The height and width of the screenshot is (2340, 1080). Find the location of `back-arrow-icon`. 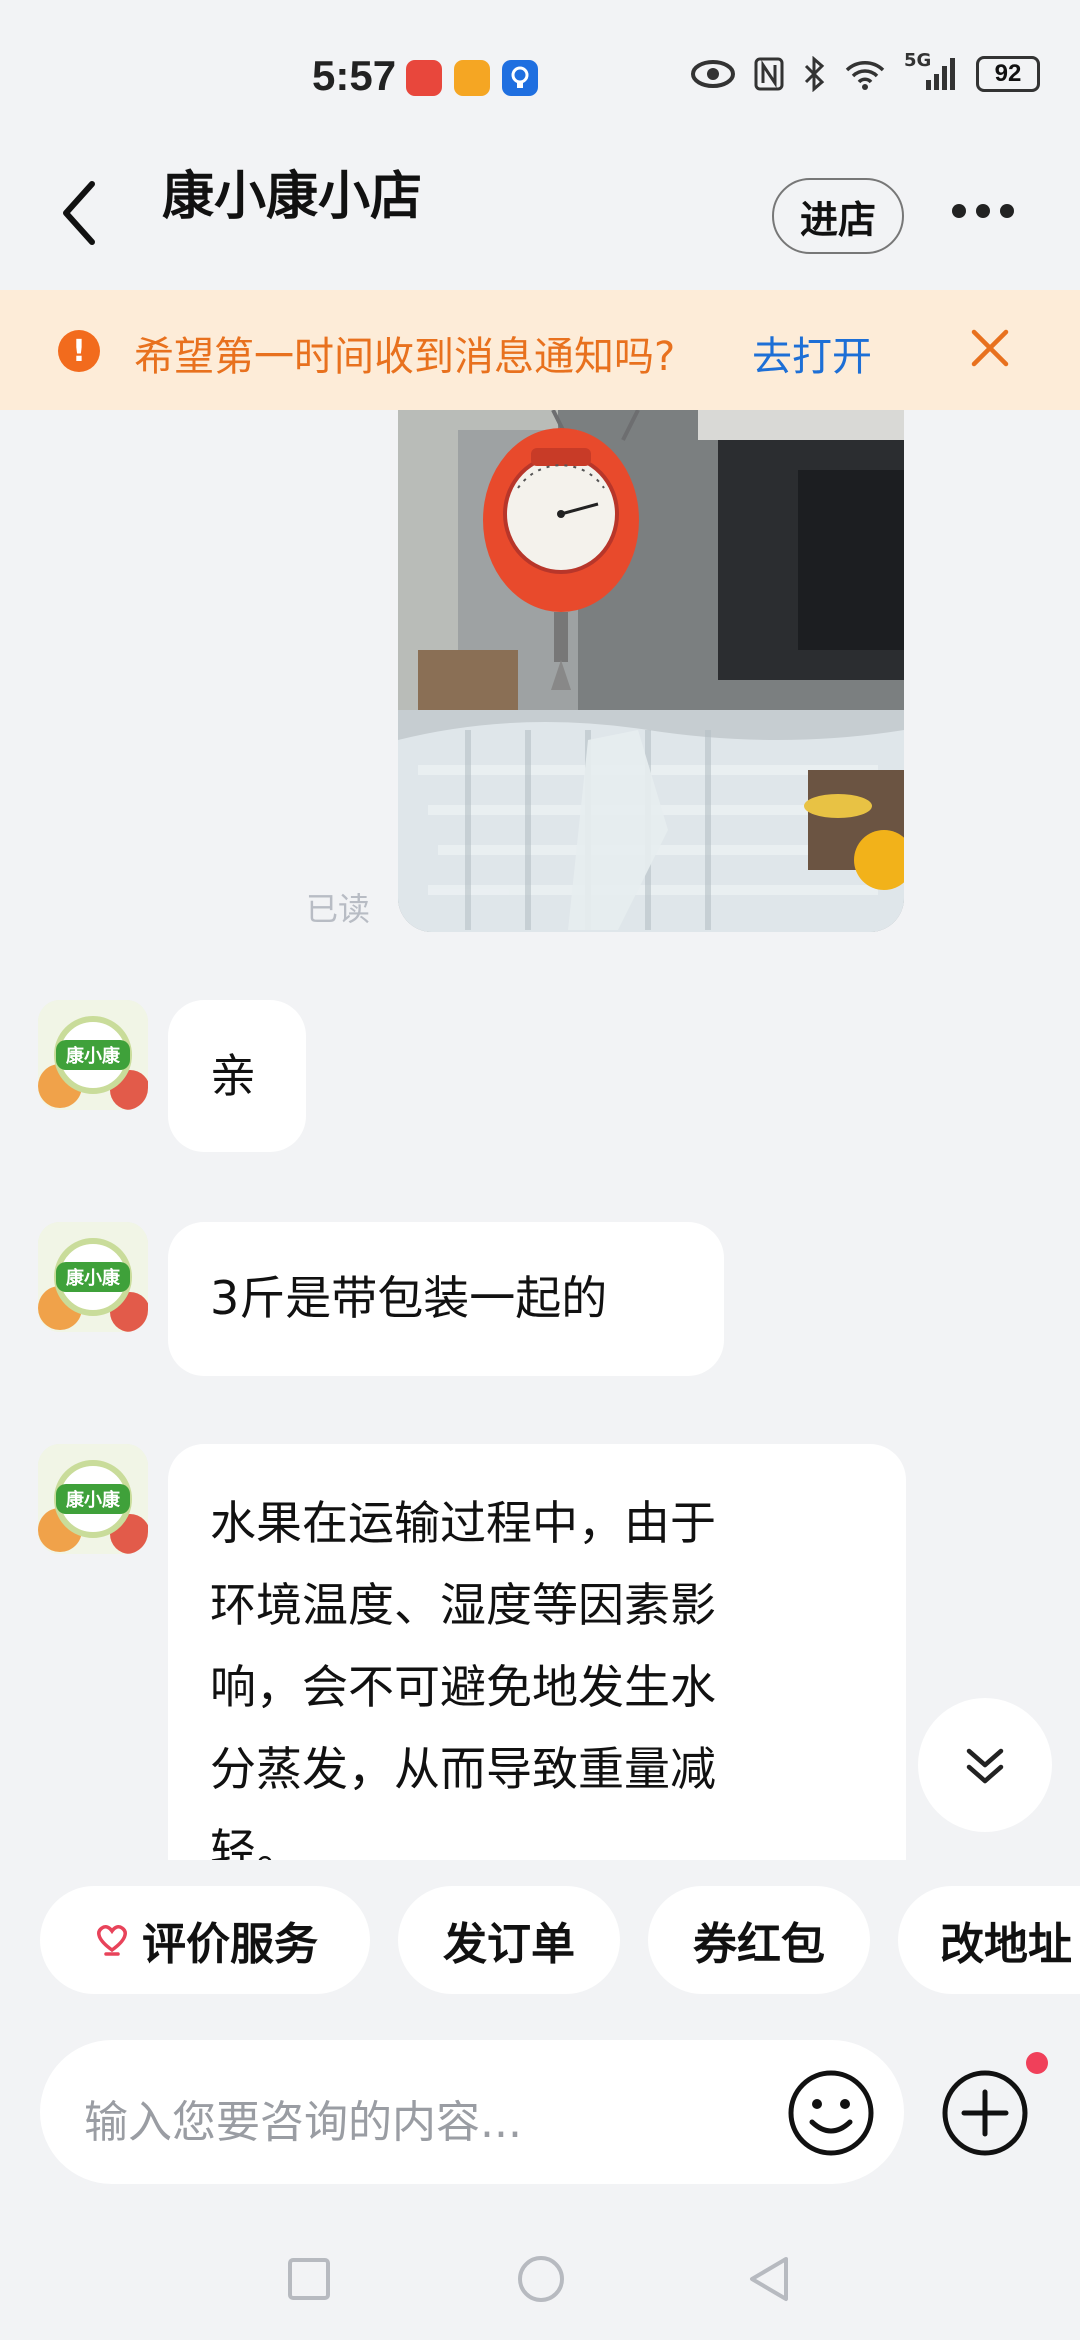

back-arrow-icon is located at coordinates (78, 213).